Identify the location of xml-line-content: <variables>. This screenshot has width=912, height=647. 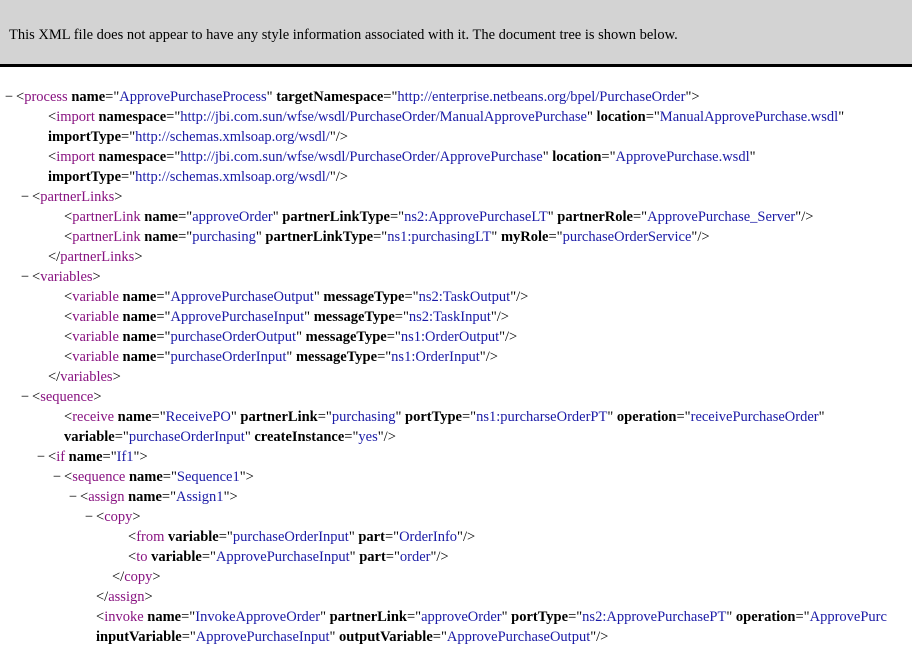
(66, 277).